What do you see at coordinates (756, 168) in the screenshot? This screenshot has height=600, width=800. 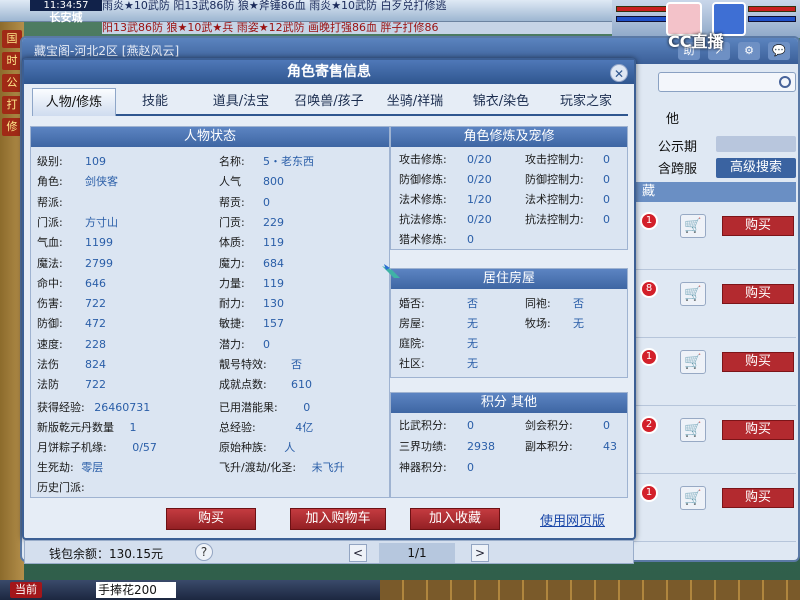 I see `advanced-search-button: 高级搜索` at bounding box center [756, 168].